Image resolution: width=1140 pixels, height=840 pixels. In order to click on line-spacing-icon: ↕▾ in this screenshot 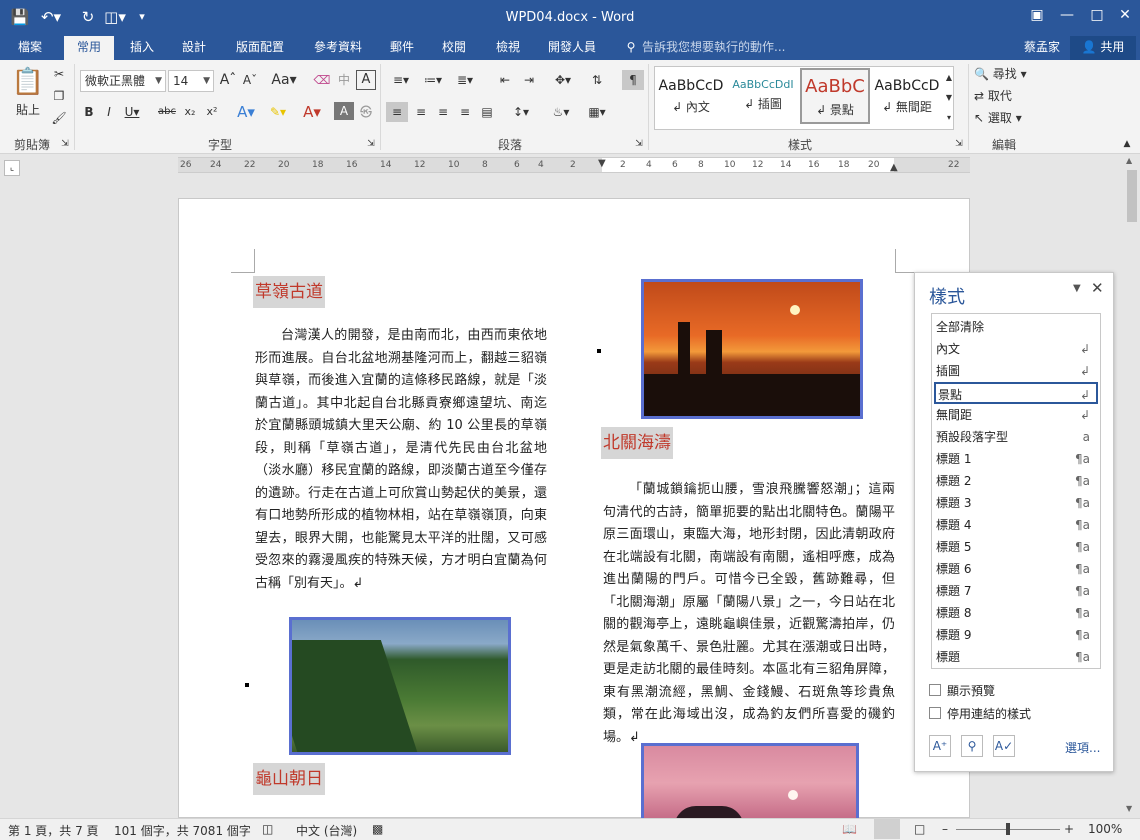, I will do `click(521, 112)`.